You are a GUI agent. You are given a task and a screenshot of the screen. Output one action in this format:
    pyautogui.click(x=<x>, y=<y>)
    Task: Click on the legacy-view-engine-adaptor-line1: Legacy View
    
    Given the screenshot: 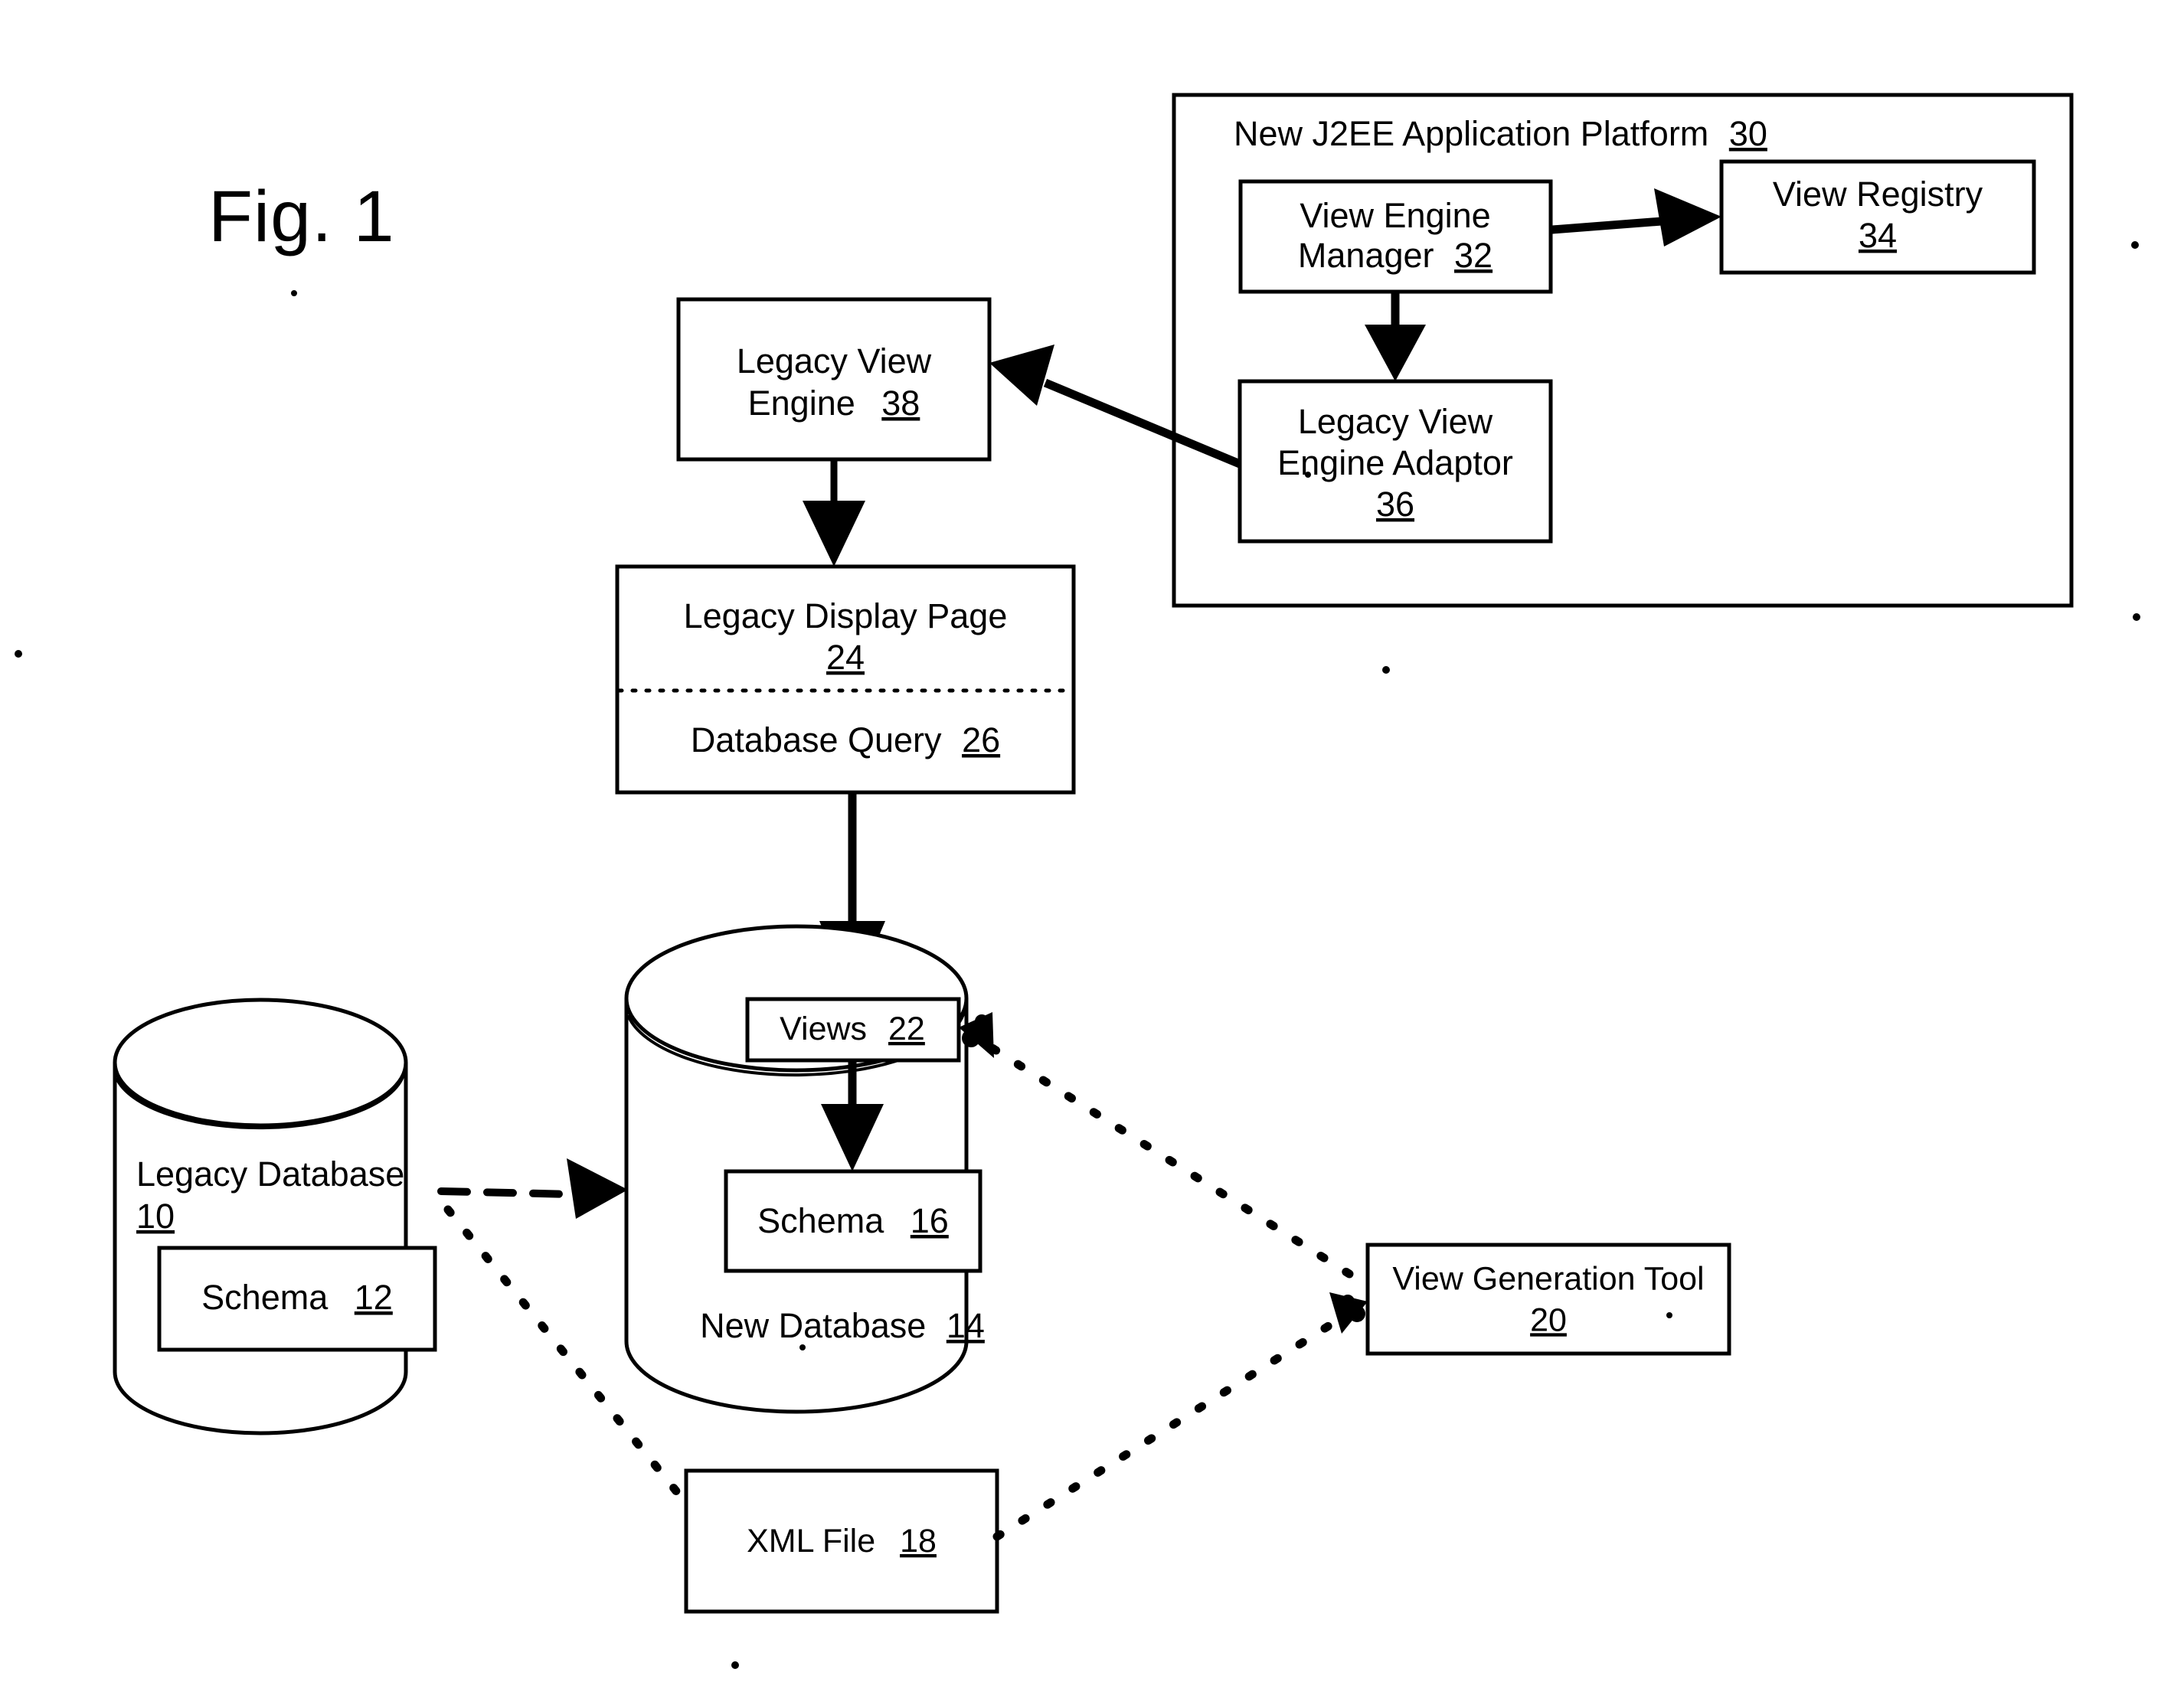 What is the action you would take?
    pyautogui.click(x=1395, y=421)
    